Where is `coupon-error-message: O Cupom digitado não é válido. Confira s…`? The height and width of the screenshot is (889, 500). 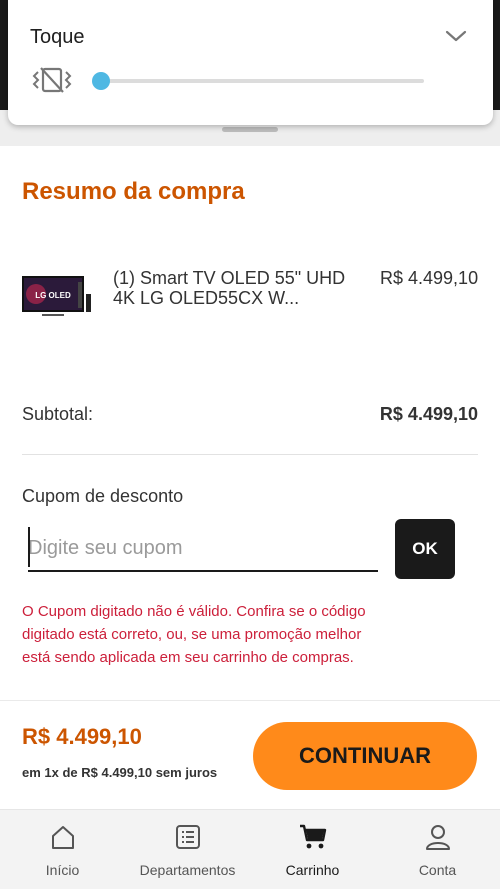
coupon-error-message: O Cupom digitado não é válido. Confira s… is located at coordinates (194, 634).